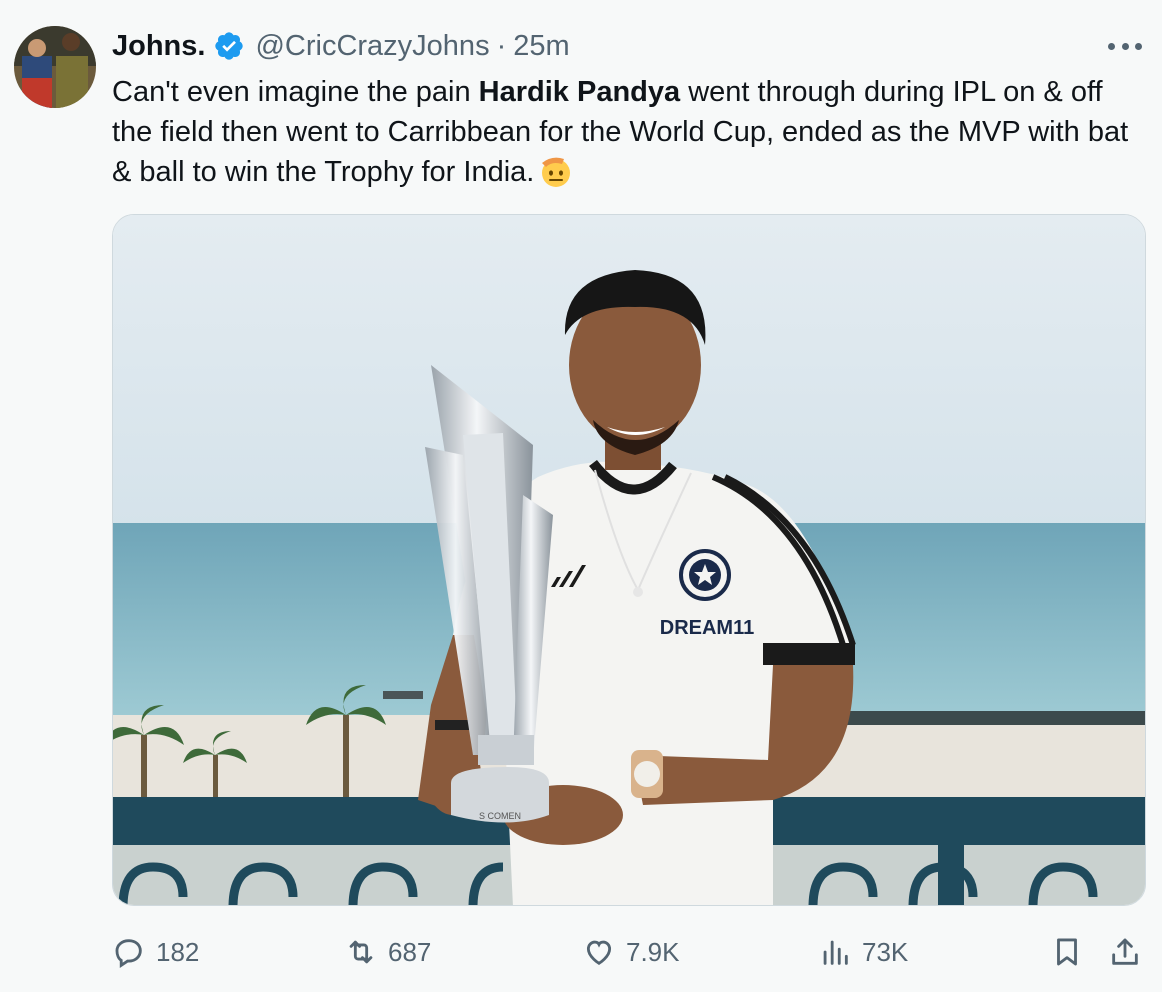 The image size is (1162, 992). What do you see at coordinates (599, 952) in the screenshot?
I see `heart-icon` at bounding box center [599, 952].